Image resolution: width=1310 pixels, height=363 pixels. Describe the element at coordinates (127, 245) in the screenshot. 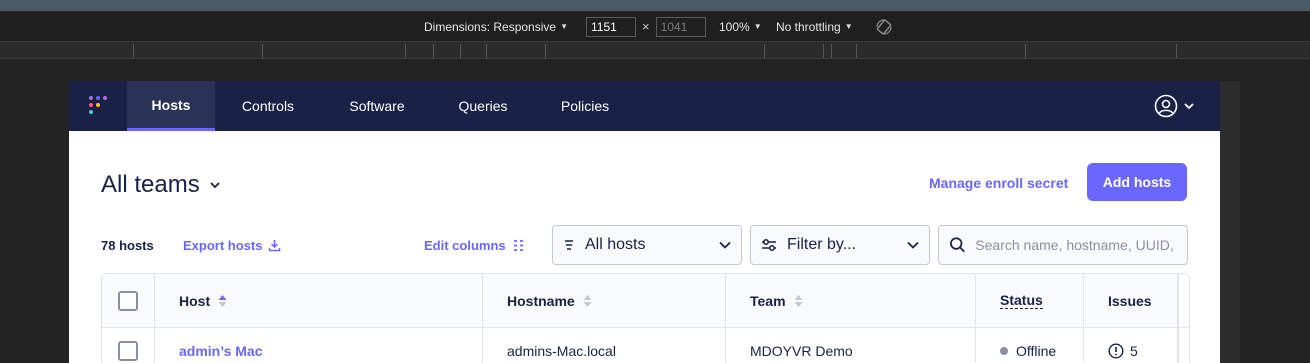

I see `host-count: 78 hosts` at that location.